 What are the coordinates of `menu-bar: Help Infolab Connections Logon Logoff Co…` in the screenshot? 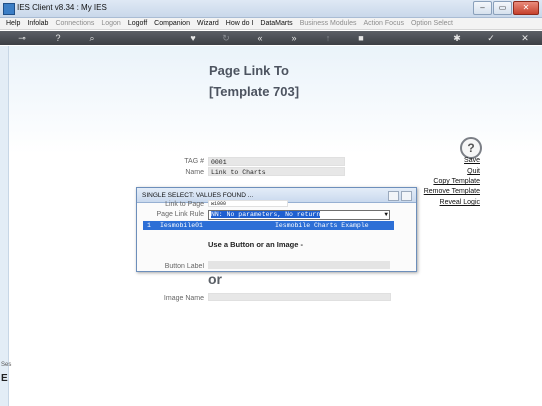 It's located at (271, 24).